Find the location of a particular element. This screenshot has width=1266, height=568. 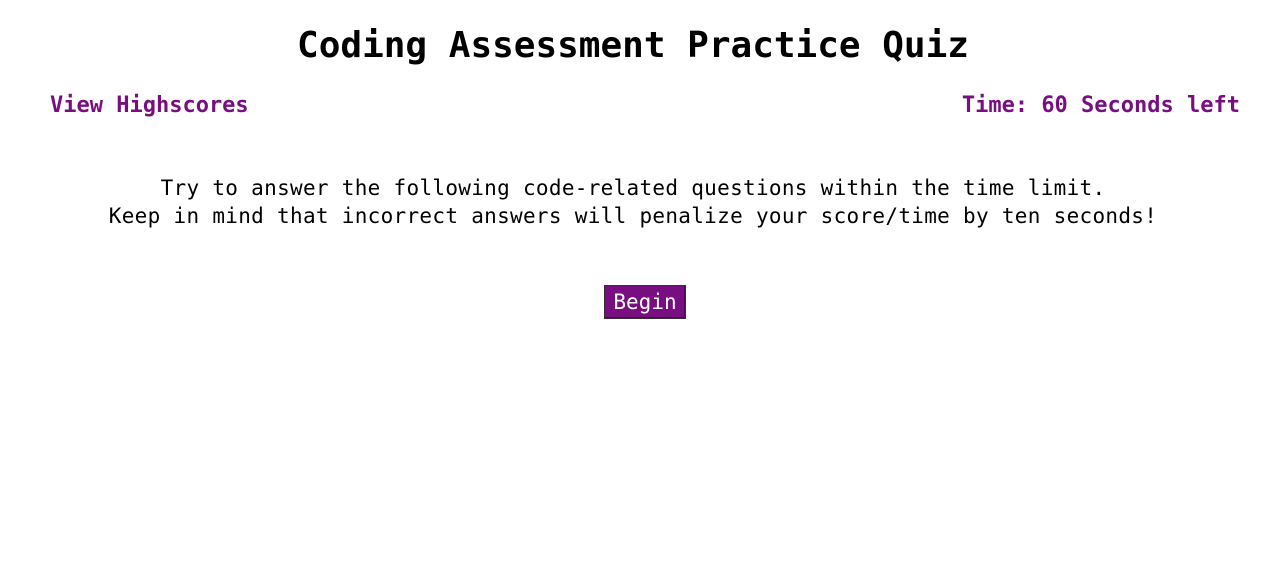

timer-display: Time: 60 Seconds left is located at coordinates (1100, 105).